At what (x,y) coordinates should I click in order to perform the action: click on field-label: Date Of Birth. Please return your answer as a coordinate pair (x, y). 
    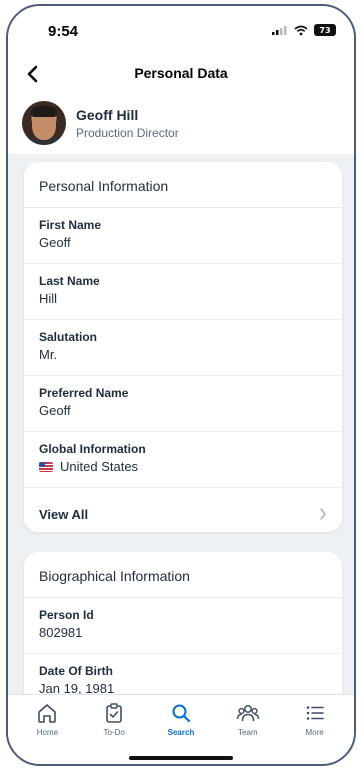
    Looking at the image, I should click on (76, 671).